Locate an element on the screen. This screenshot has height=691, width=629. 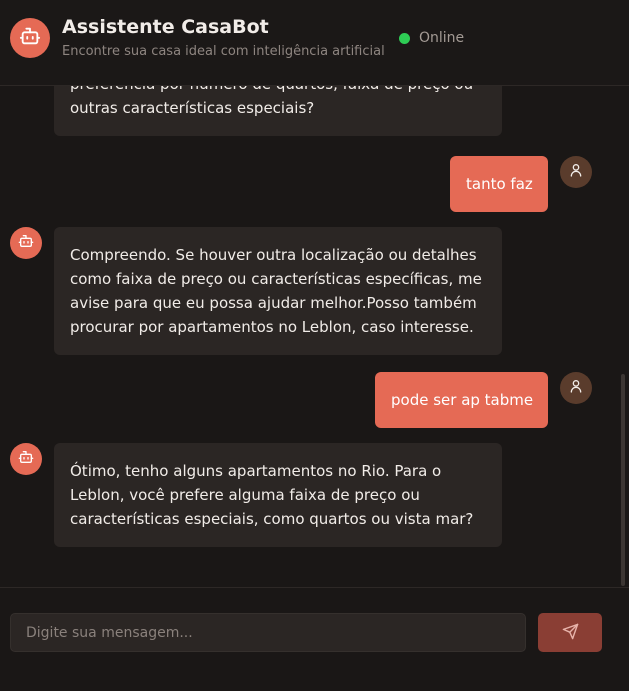
send-button is located at coordinates (570, 632).